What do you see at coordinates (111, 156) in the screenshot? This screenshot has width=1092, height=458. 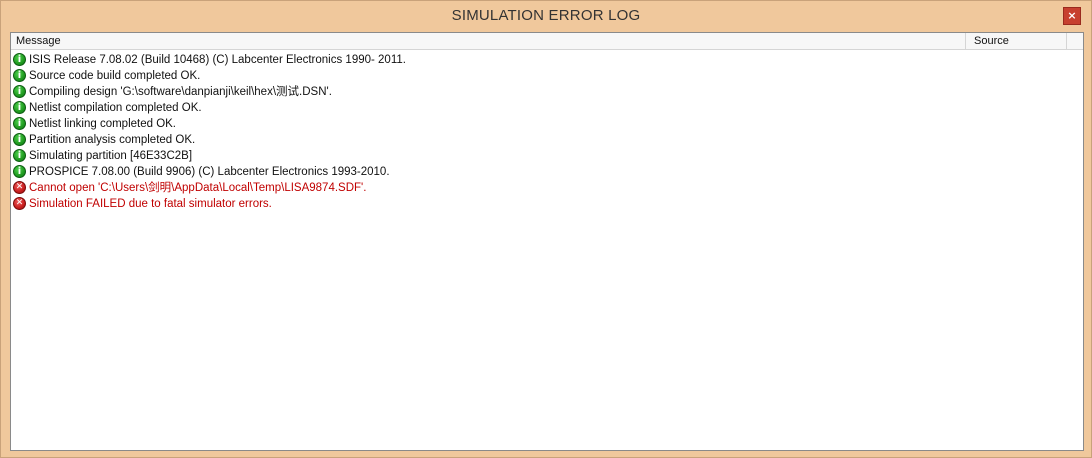 I see `message-text: Simulating partition [46E33C2B]` at bounding box center [111, 156].